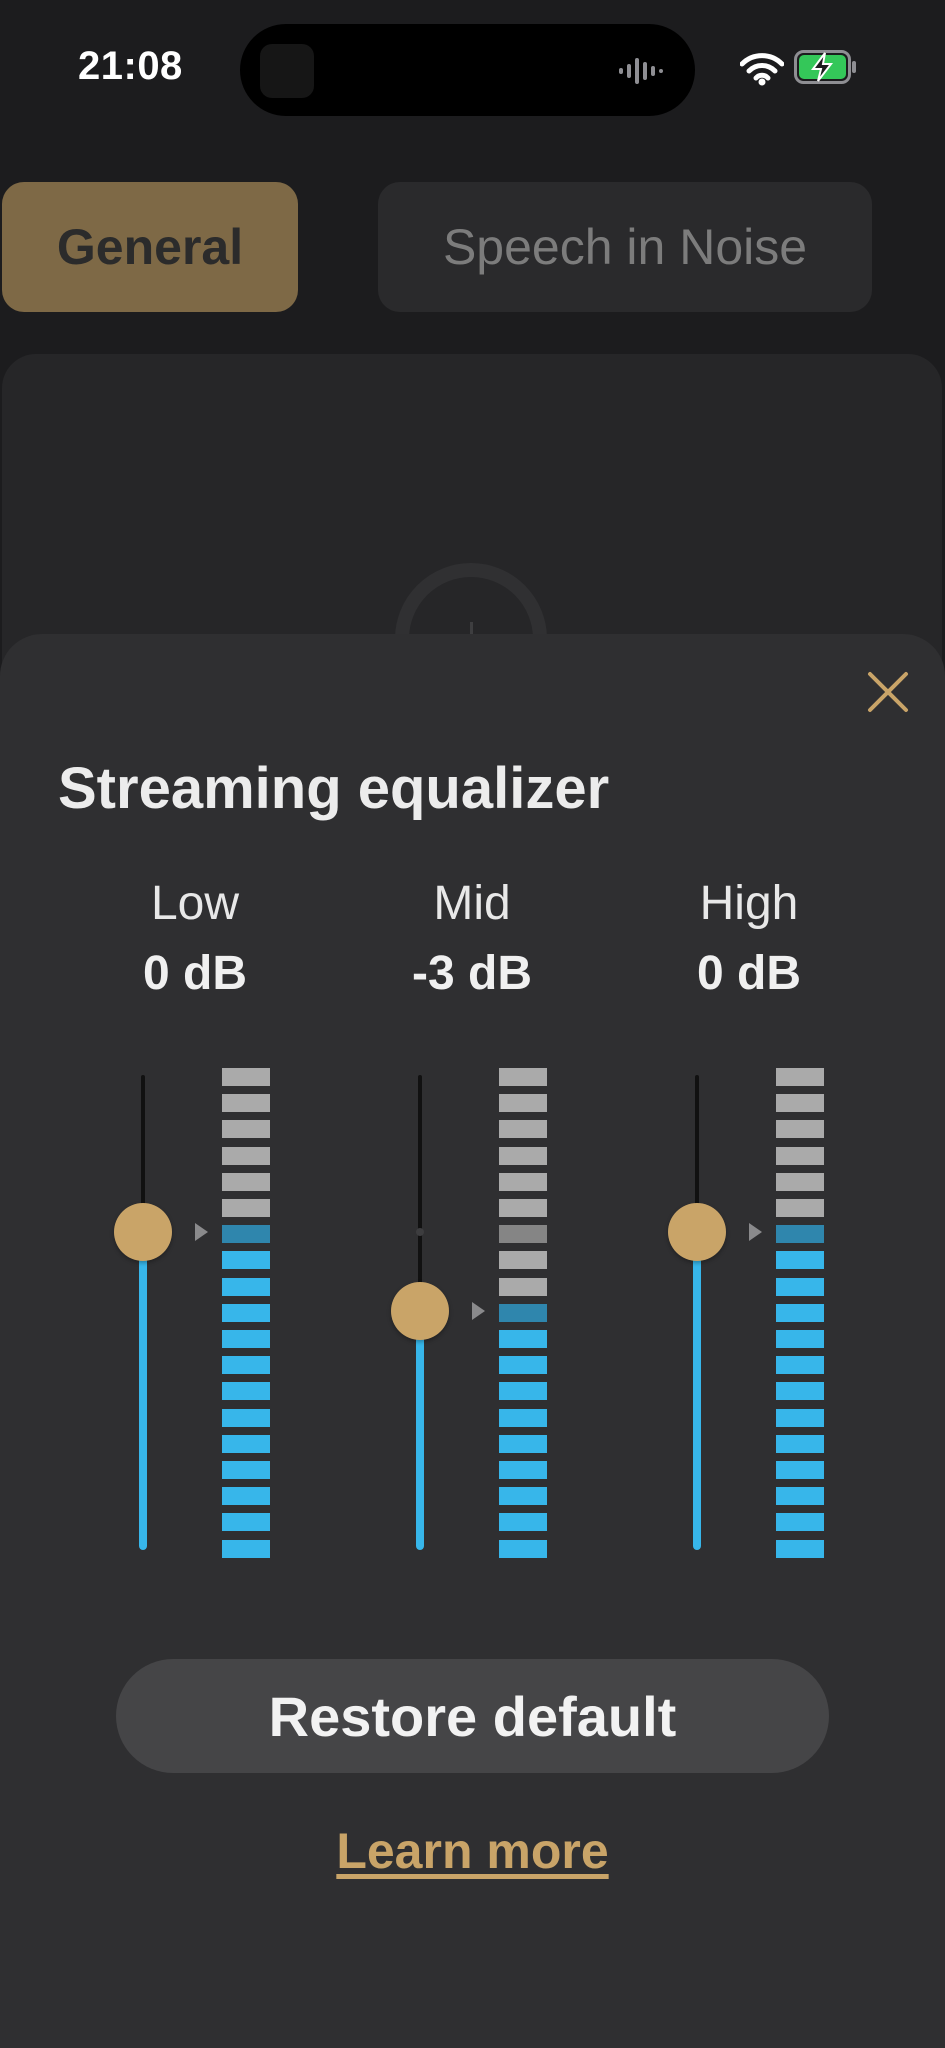 The image size is (945, 2048). What do you see at coordinates (420, 1232) in the screenshot?
I see `slider-zero-mark` at bounding box center [420, 1232].